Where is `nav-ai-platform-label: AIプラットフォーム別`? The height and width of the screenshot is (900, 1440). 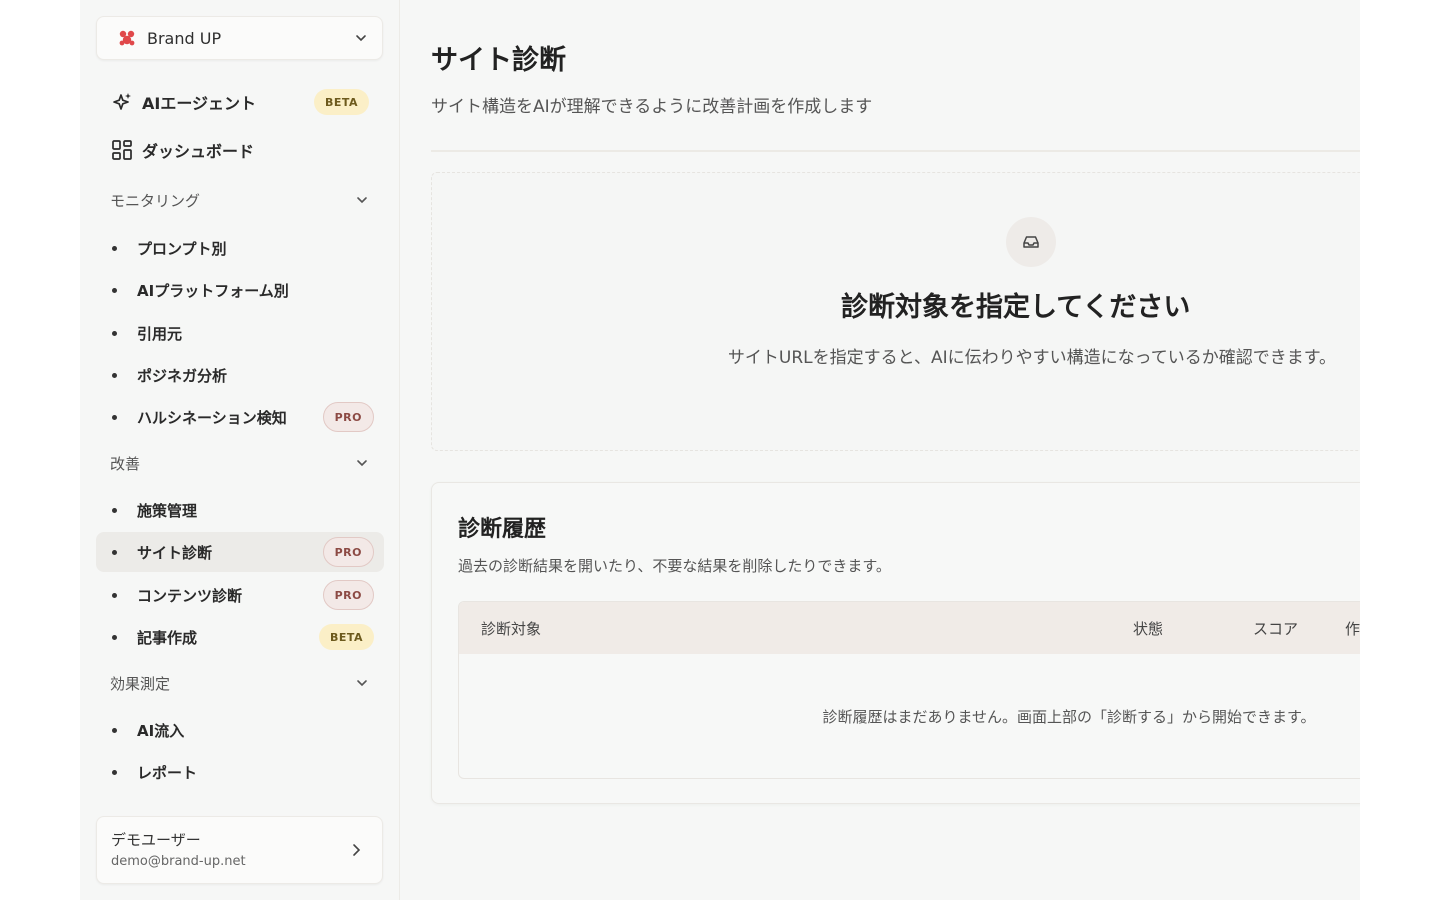
nav-ai-platform-label: AIプラットフォーム別 is located at coordinates (213, 290).